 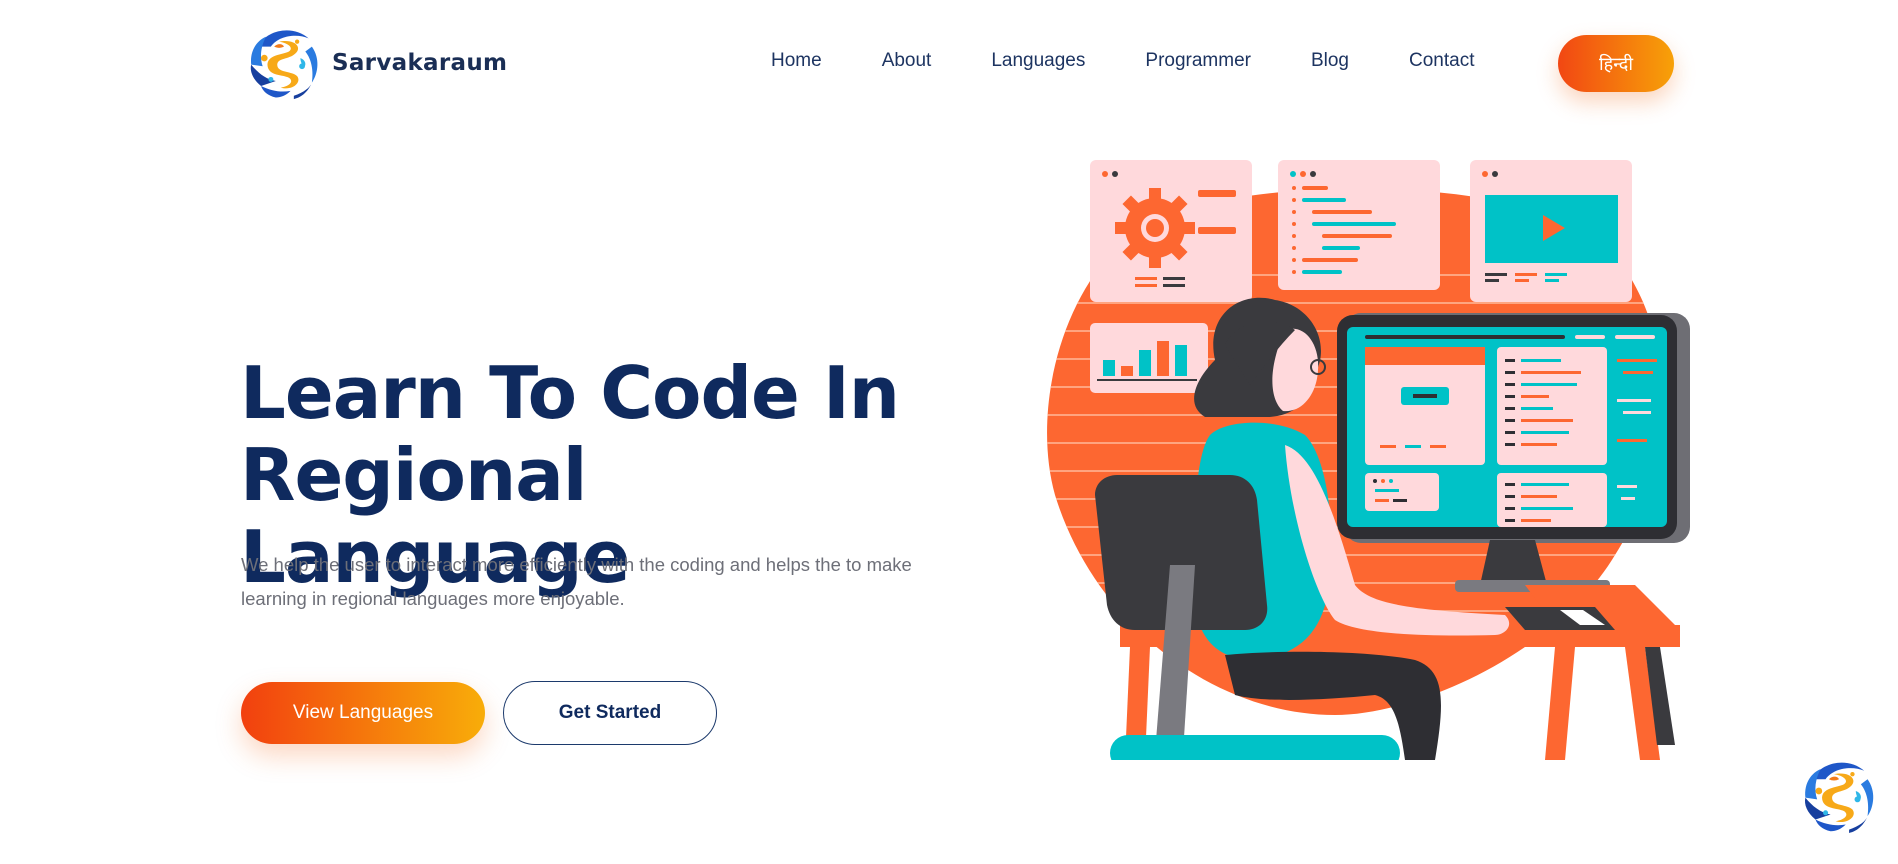 What do you see at coordinates (610, 713) in the screenshot?
I see `get-started-button: Get Started` at bounding box center [610, 713].